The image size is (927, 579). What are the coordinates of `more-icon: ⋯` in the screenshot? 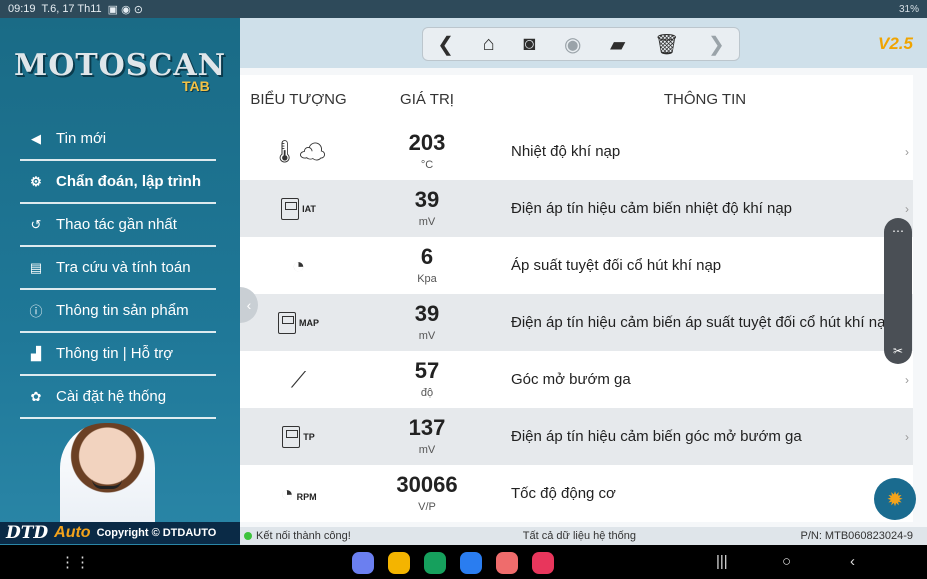 It's located at (898, 231).